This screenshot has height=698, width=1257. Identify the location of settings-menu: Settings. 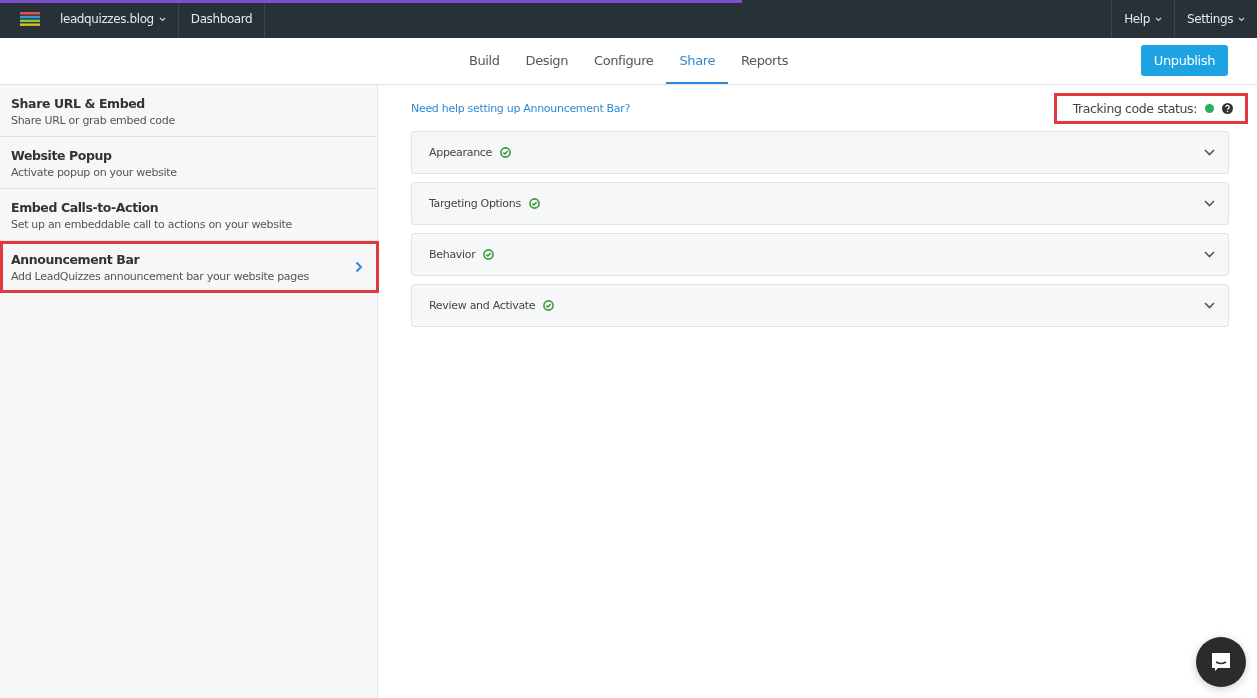
(1215, 19).